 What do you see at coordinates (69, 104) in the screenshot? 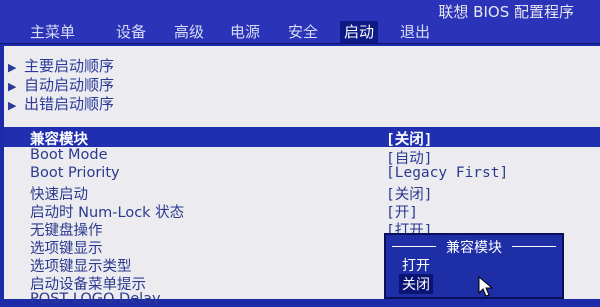
I see `section-label: 出错启动顺序` at bounding box center [69, 104].